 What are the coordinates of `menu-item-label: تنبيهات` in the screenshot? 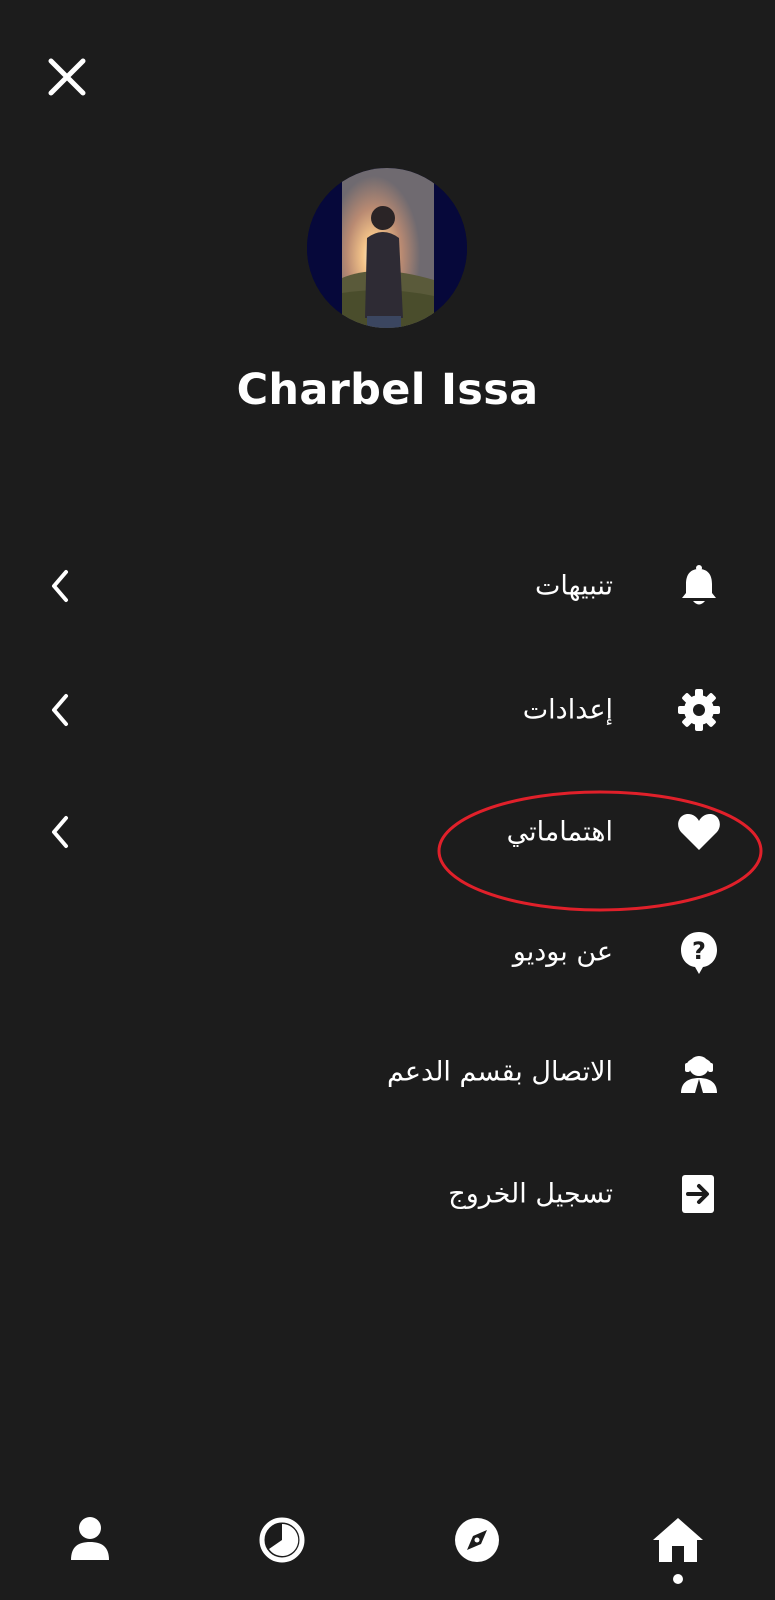 It's located at (573, 586).